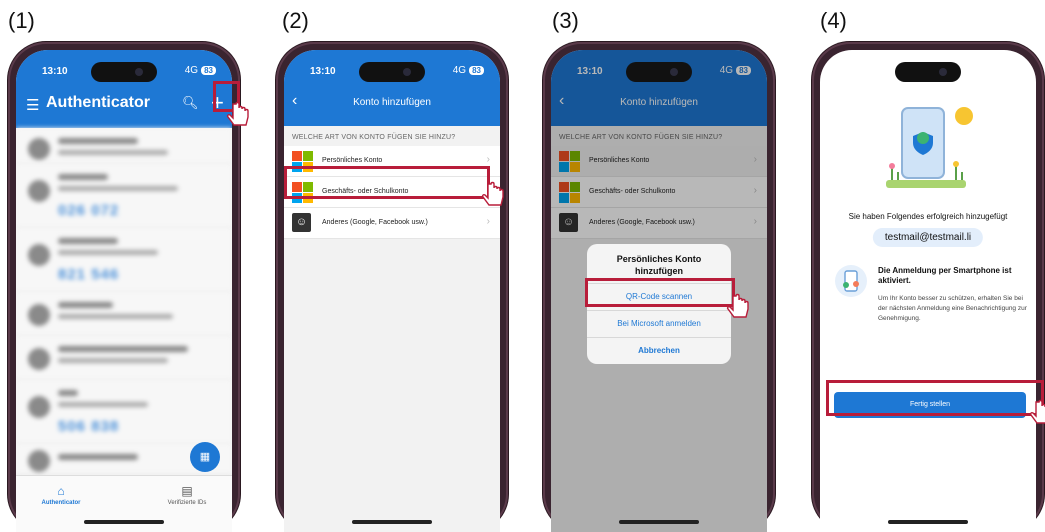 This screenshot has width=1045, height=532. I want to click on cancel-button: Abbrechen, so click(659, 350).